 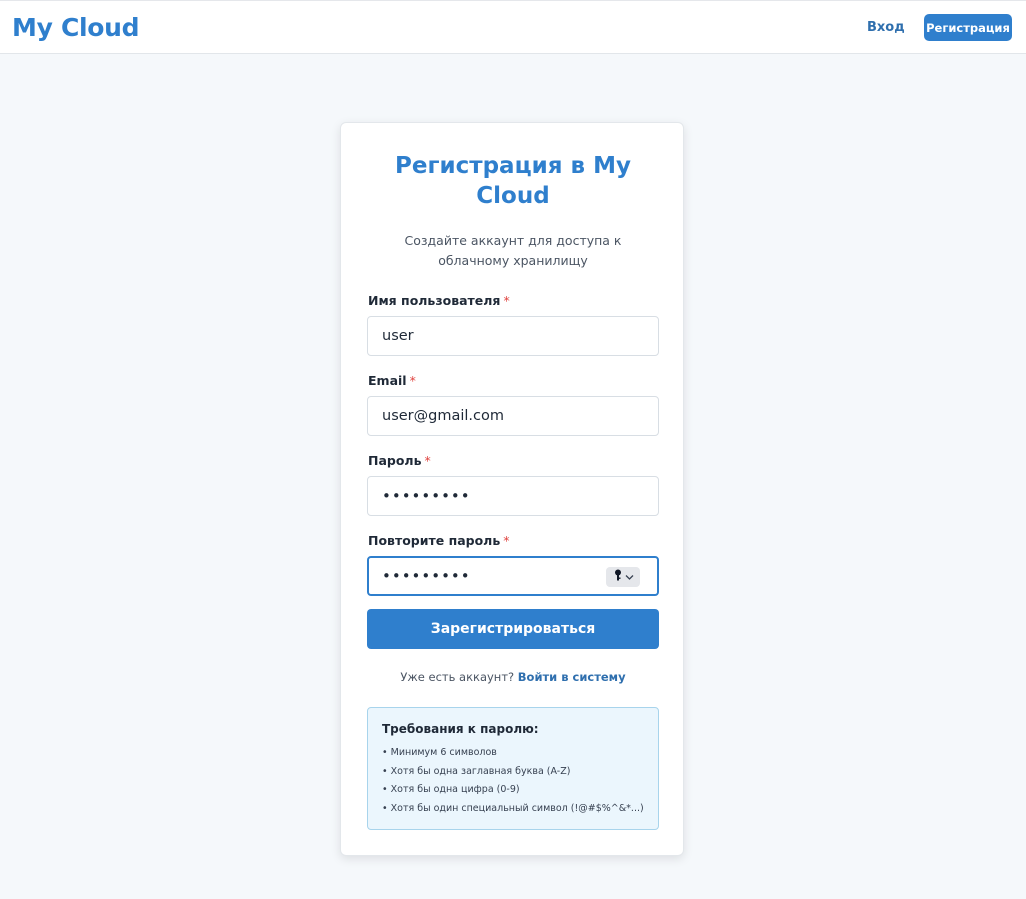 I want to click on nav-login-link: Вход, so click(x=886, y=27).